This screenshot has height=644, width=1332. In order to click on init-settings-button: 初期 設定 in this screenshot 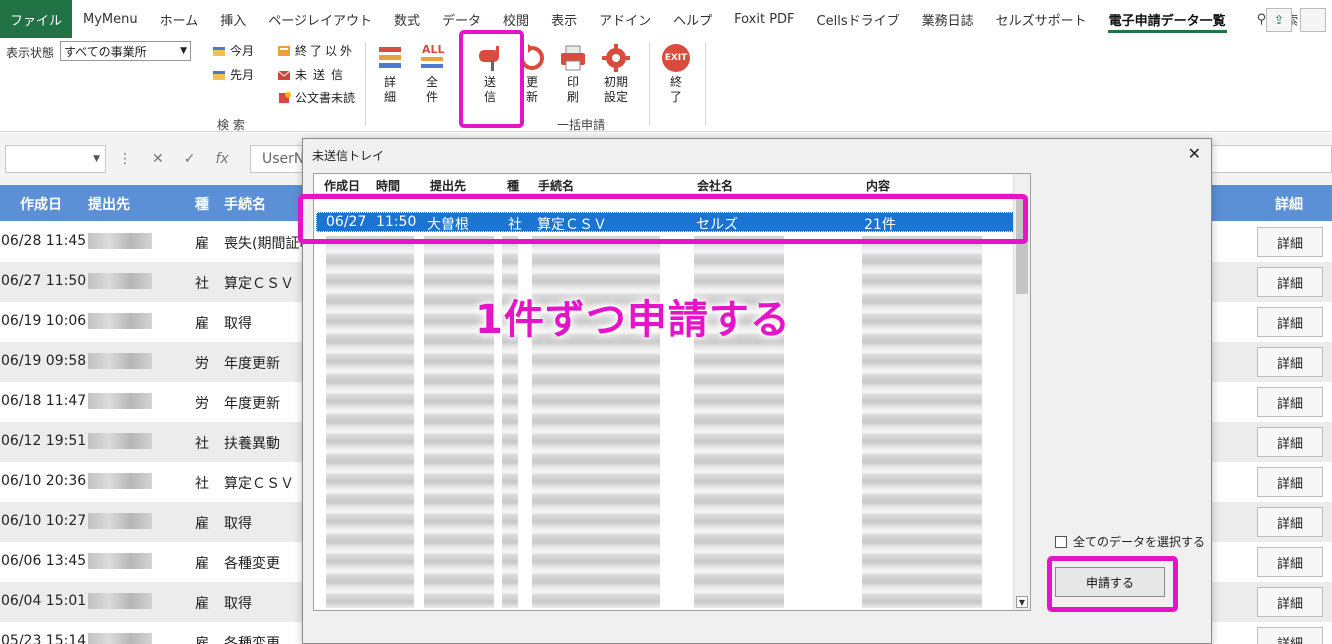, I will do `click(616, 74)`.